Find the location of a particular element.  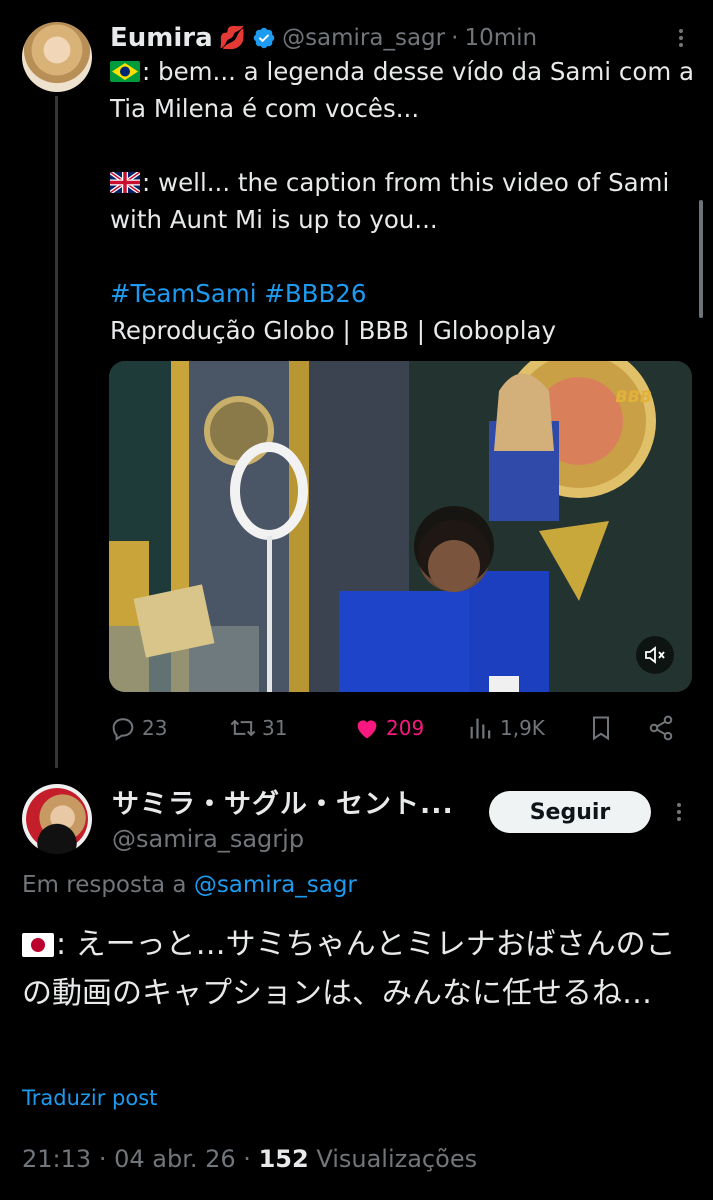

retweet-icon is located at coordinates (243, 728).